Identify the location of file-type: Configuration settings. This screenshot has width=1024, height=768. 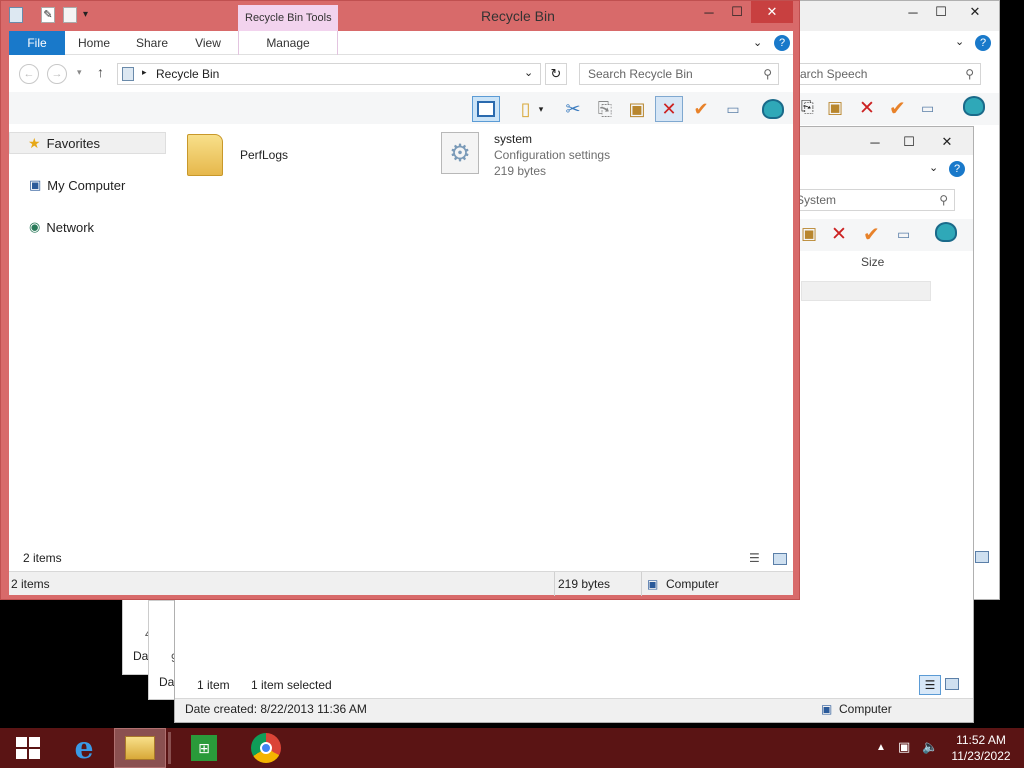
(552, 155).